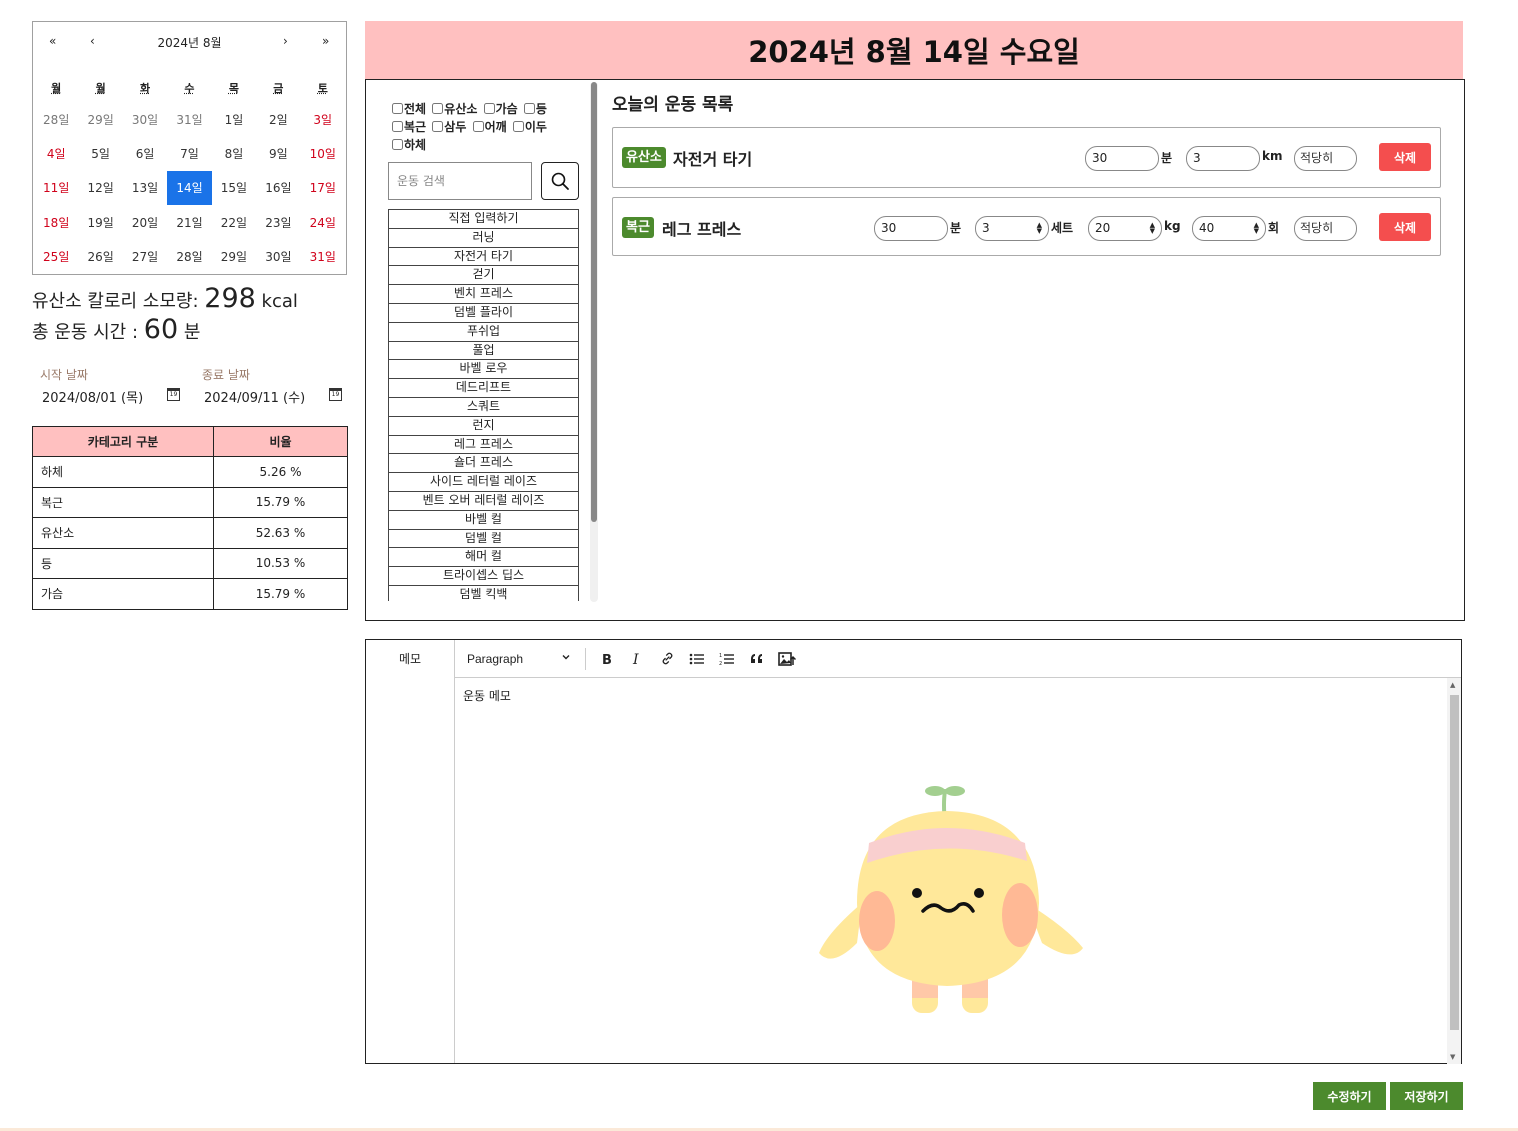  I want to click on calendar-day: 12일, so click(100, 188).